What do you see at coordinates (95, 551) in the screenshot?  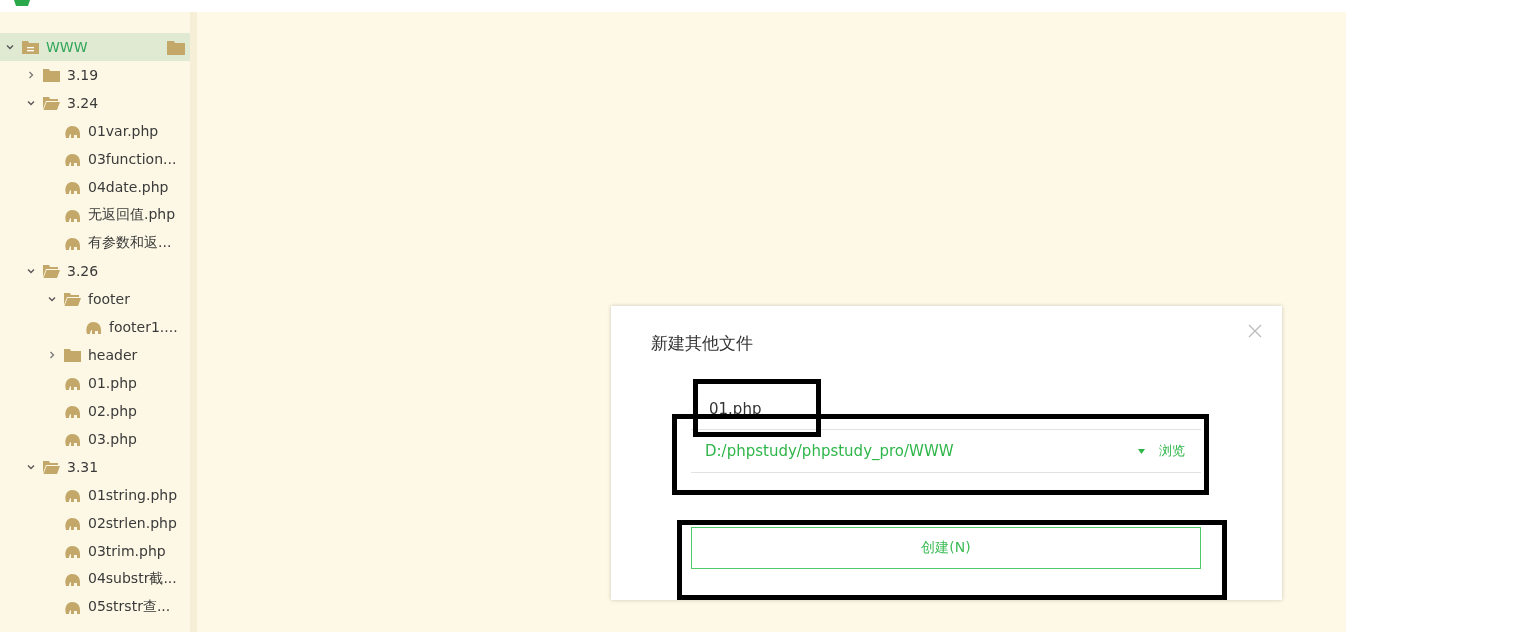 I see `tree-item: 03trim.php` at bounding box center [95, 551].